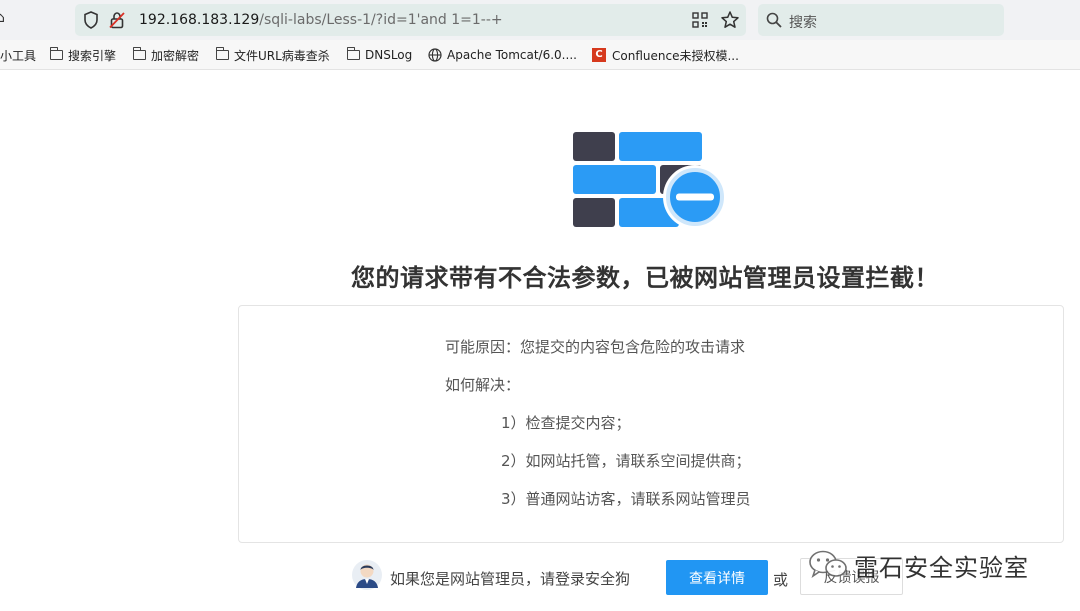  I want to click on bookmark-virus-scan: 文件URL病毒查杀, so click(272, 55).